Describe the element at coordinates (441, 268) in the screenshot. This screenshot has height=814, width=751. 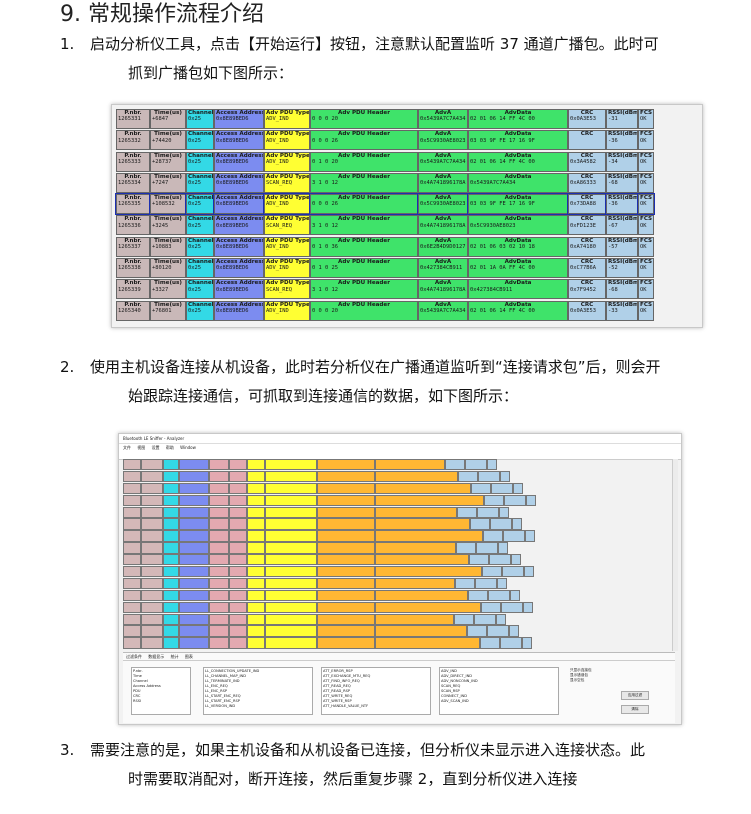
I see `cell-value: 0x427384CB911` at that location.